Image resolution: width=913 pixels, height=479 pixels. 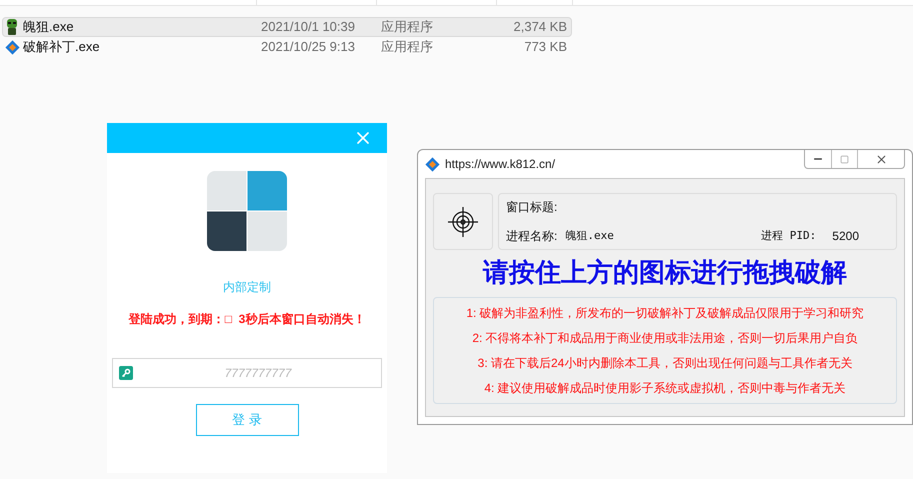 I want to click on file-row: 破解补丁.exe 2021/10/25 9:13 应用程序 773 KB, so click(x=287, y=47).